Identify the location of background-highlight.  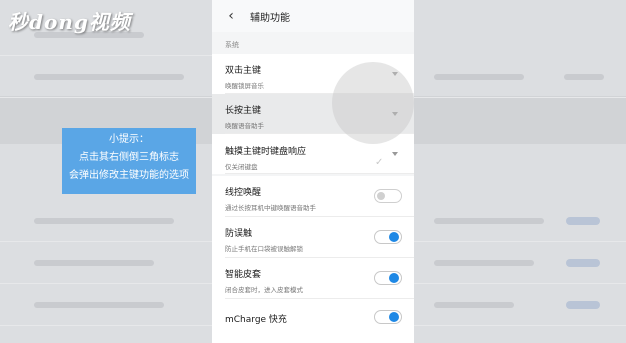
(520, 120).